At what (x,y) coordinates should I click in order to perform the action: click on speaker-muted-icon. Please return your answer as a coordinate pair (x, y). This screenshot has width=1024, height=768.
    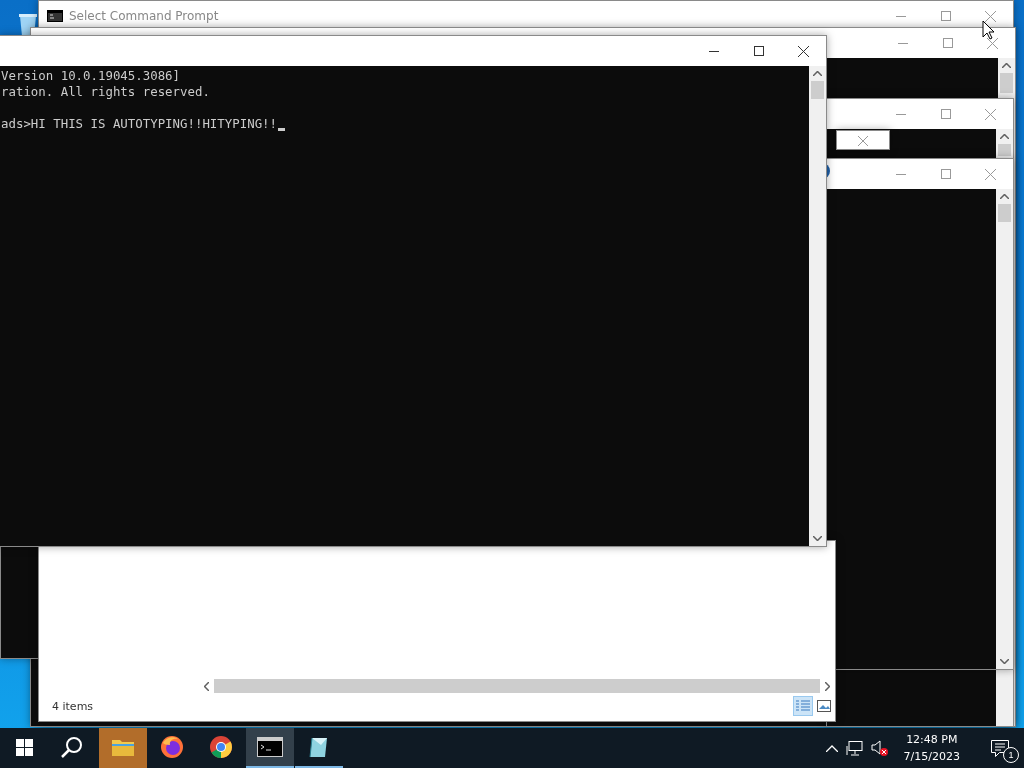
    Looking at the image, I should click on (879, 748).